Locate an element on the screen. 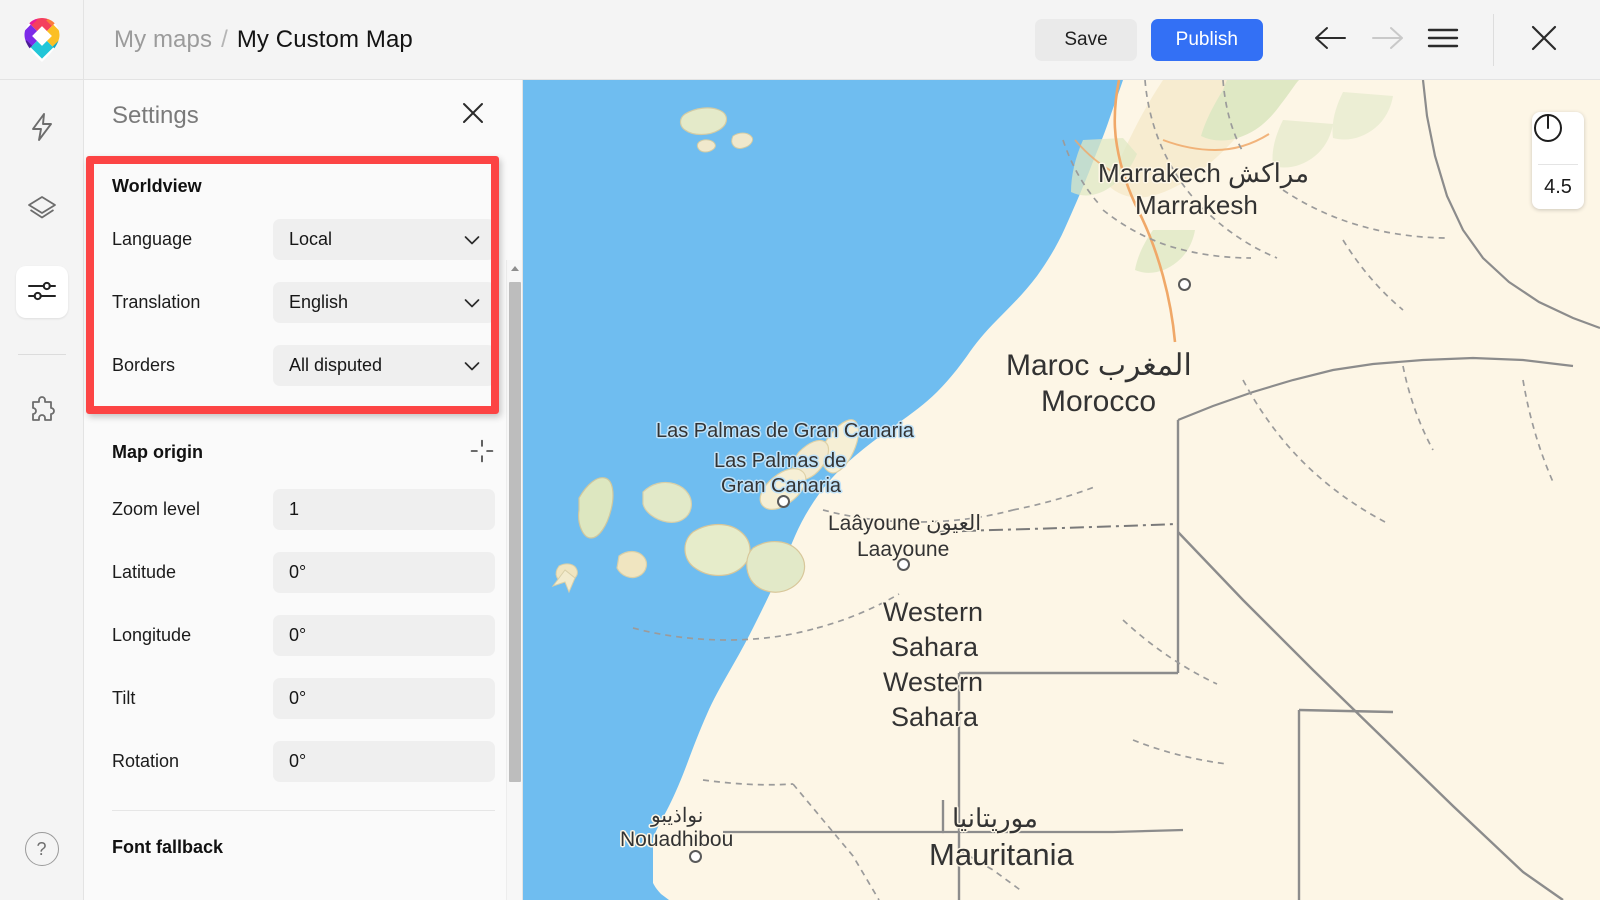  latitude-value: 0° is located at coordinates (298, 572).